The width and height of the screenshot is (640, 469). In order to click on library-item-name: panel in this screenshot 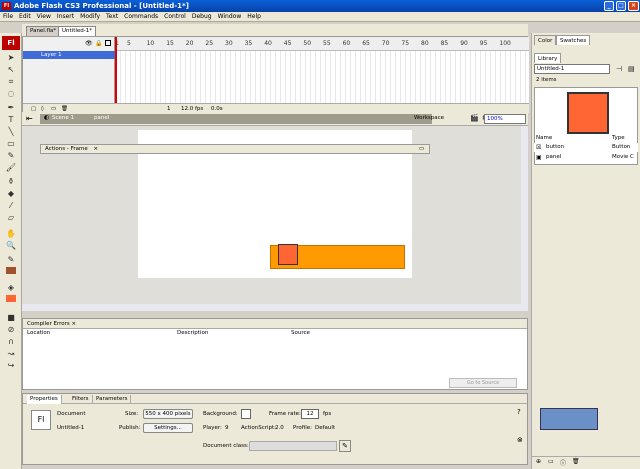, I will do `click(554, 157)`.